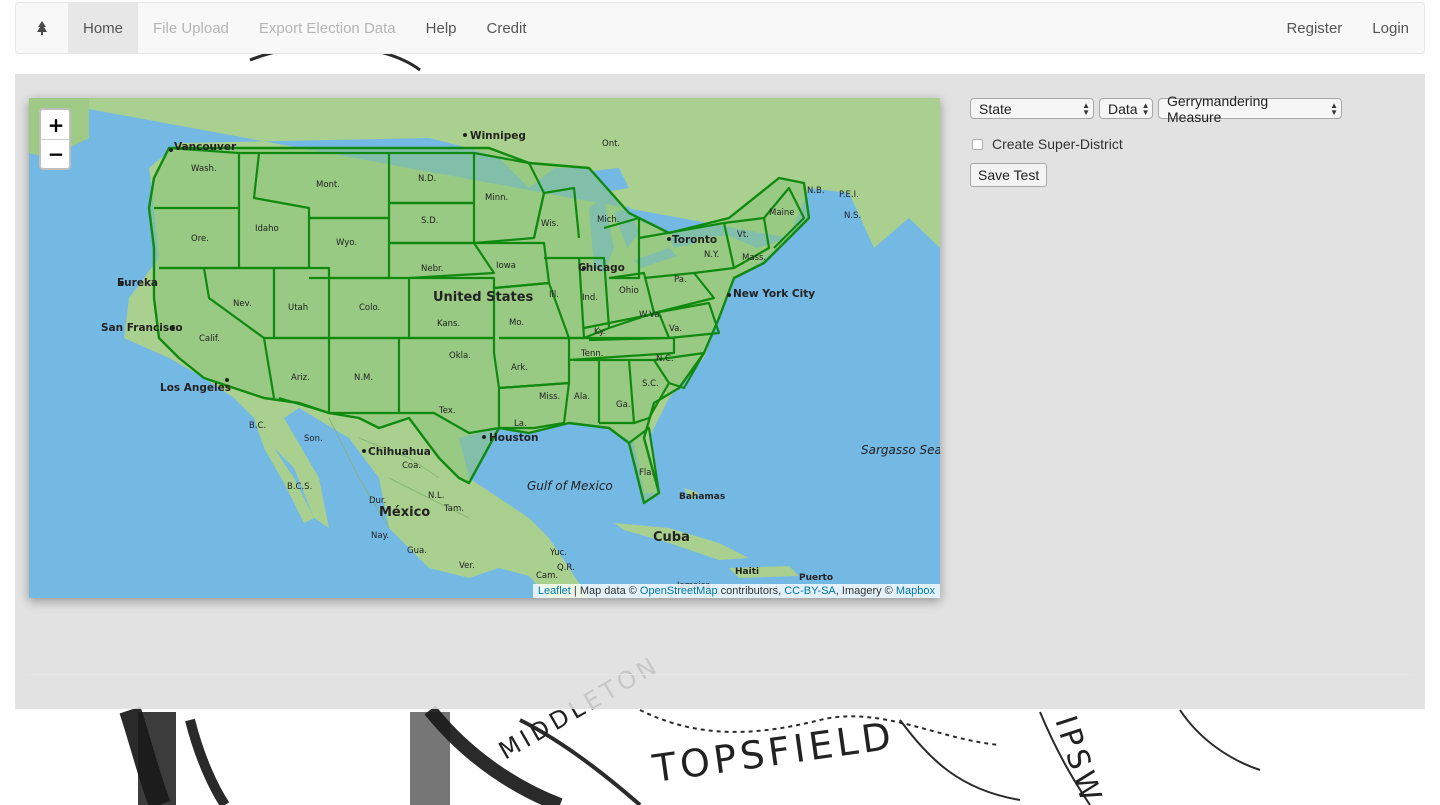  What do you see at coordinates (679, 591) in the screenshot?
I see `openstreetmap-link: OpenStreetMap` at bounding box center [679, 591].